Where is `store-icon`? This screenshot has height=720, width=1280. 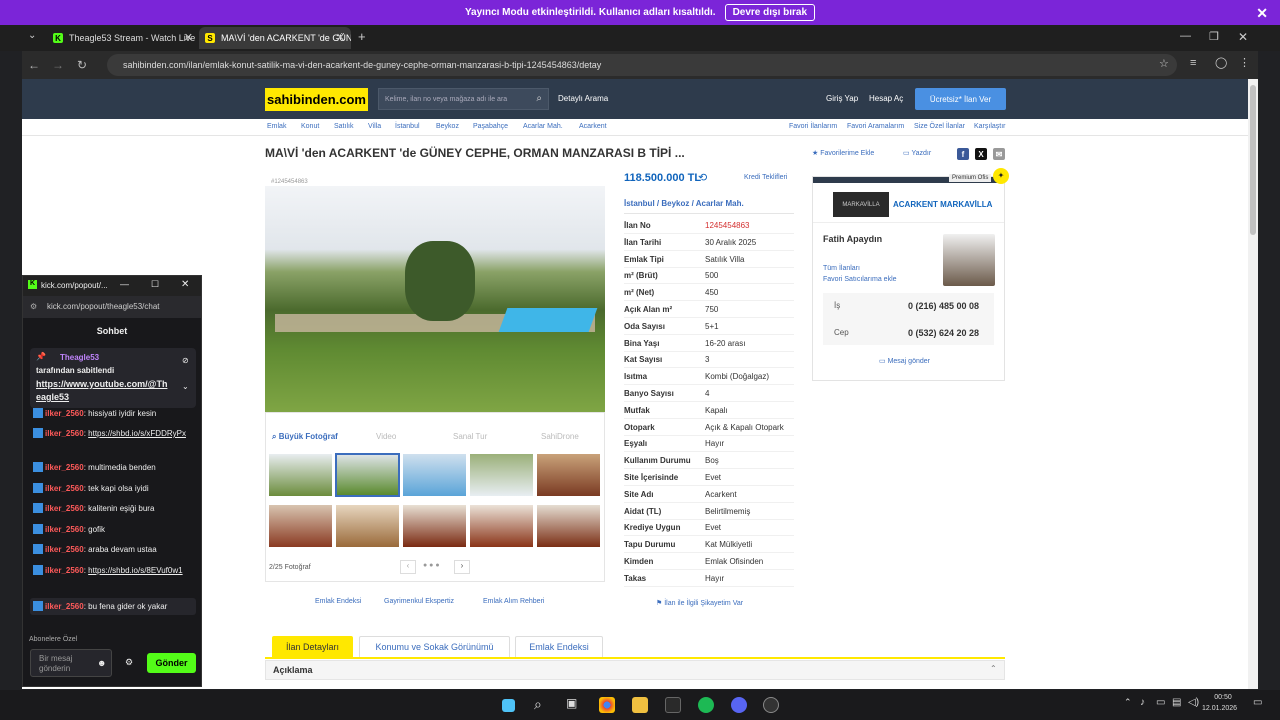 store-icon is located at coordinates (673, 705).